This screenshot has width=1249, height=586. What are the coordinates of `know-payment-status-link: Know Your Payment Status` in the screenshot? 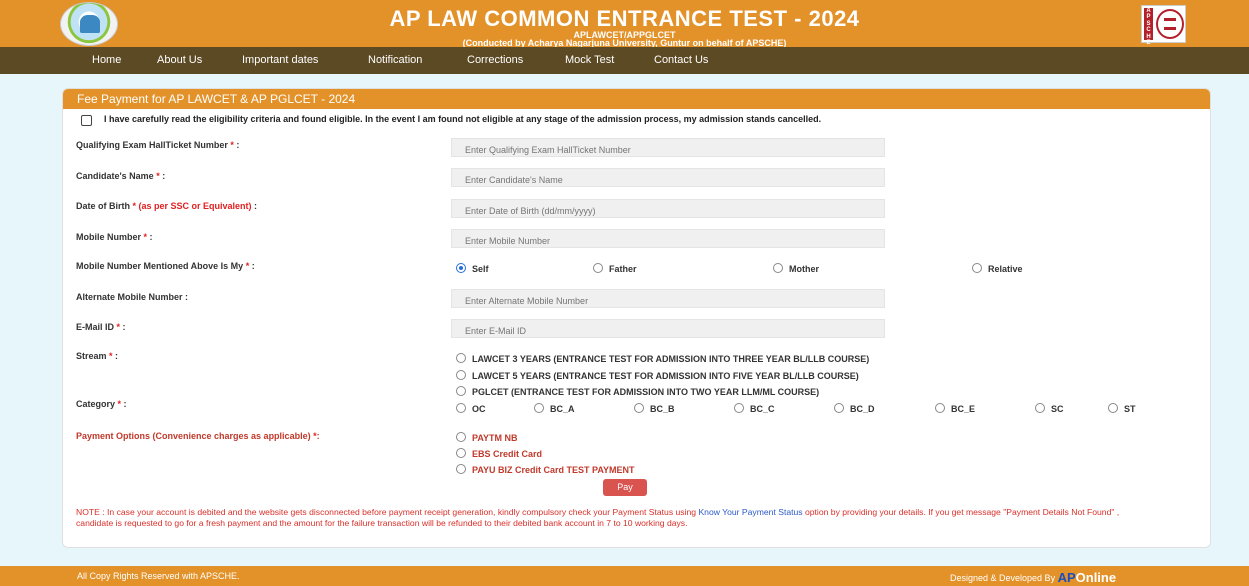 It's located at (750, 512).